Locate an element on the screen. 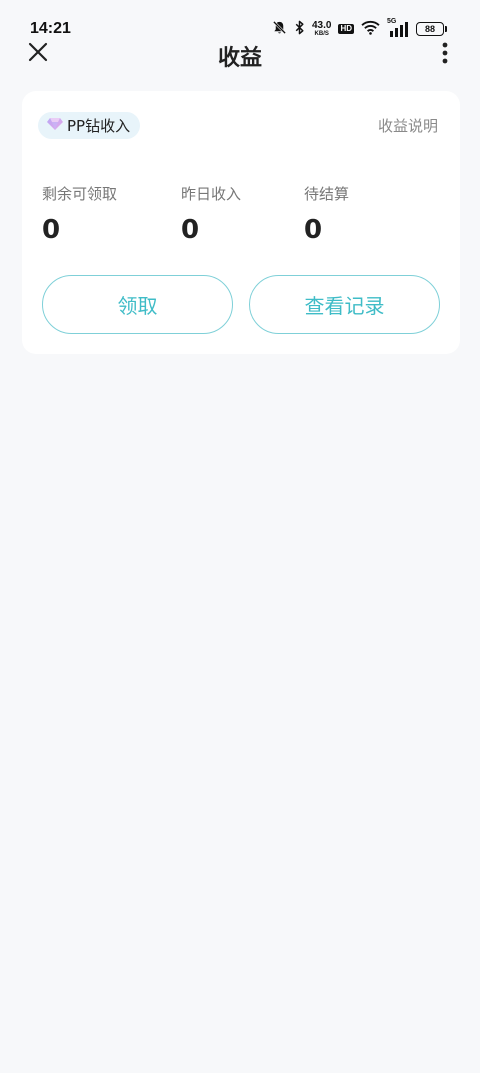  stat-label: 待结算 is located at coordinates (327, 194).